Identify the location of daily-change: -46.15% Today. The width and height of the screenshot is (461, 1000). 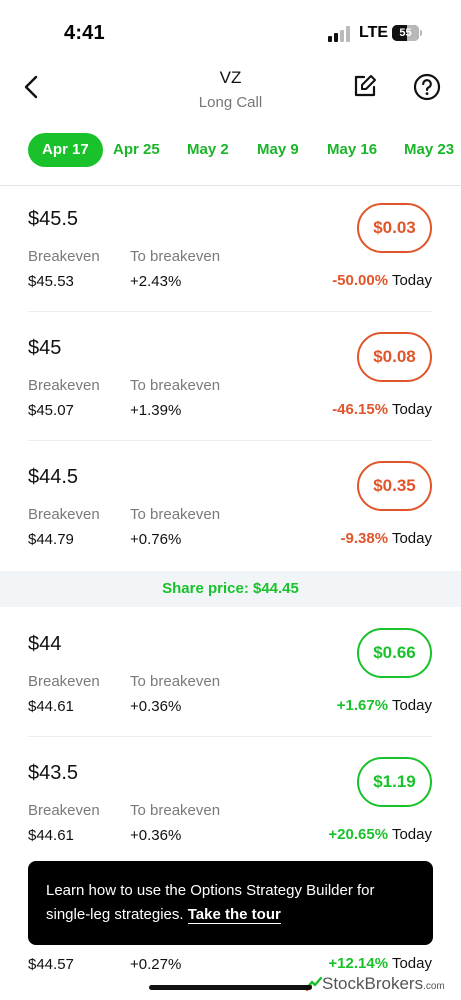
(382, 409).